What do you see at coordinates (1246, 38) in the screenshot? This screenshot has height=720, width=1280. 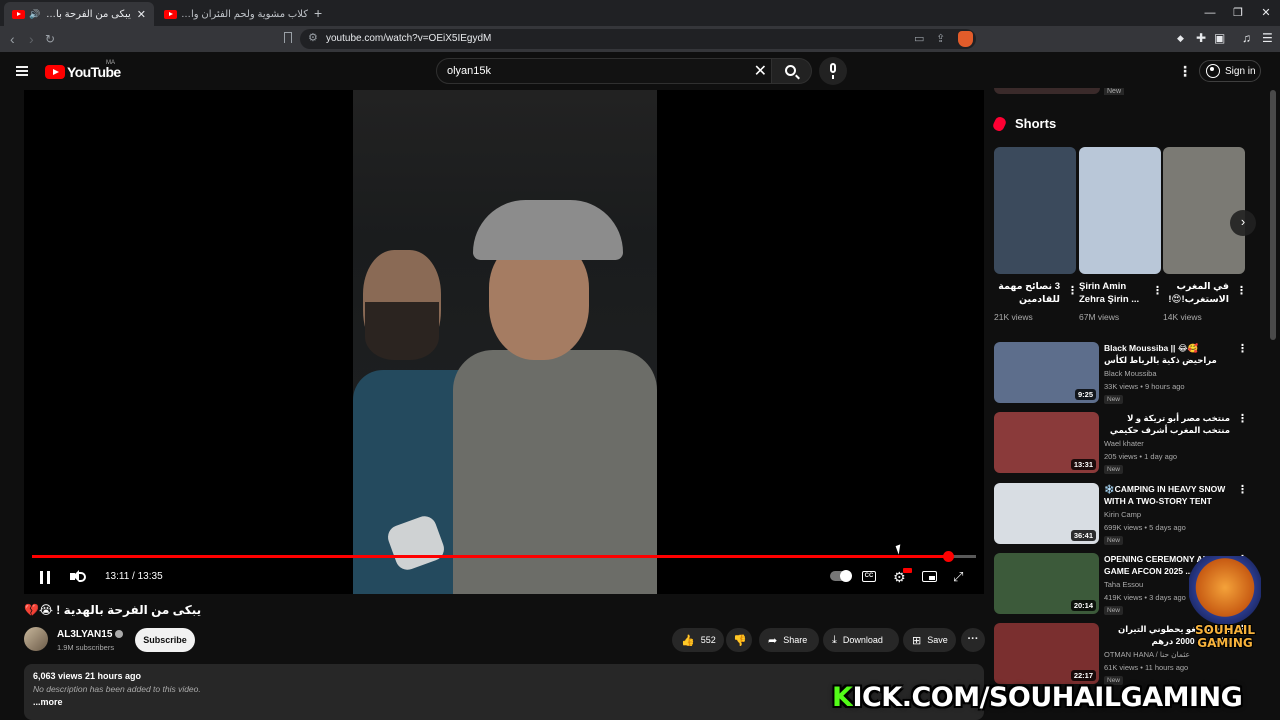 I see `media-icon: ♫` at bounding box center [1246, 38].